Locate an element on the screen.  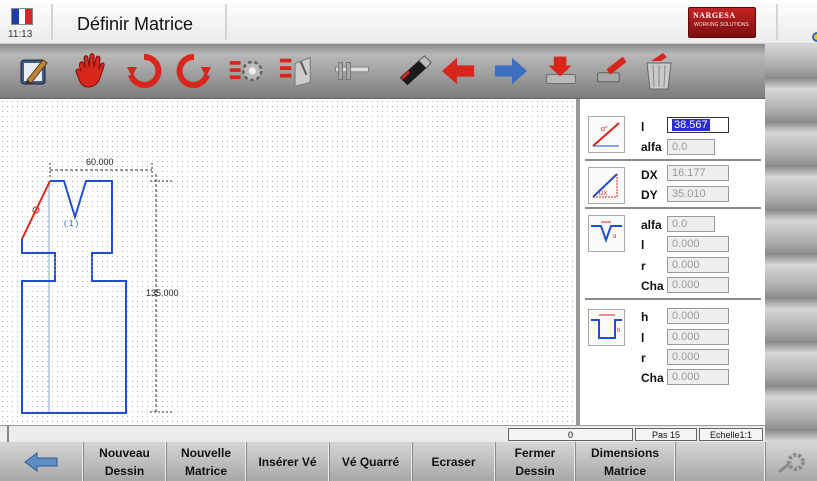
sq-length-input: 0.000 is located at coordinates (698, 337).